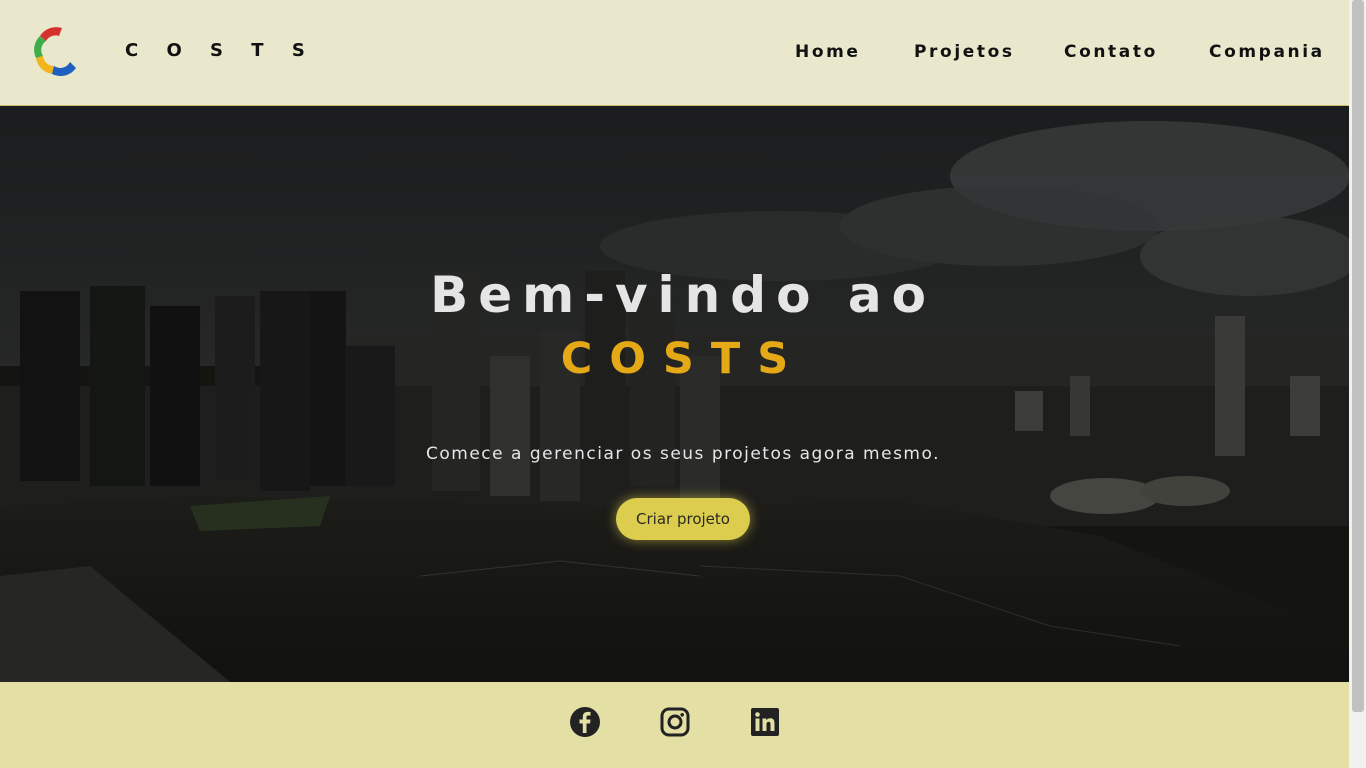  What do you see at coordinates (683, 359) in the screenshot?
I see `hero-brand: COSTS` at bounding box center [683, 359].